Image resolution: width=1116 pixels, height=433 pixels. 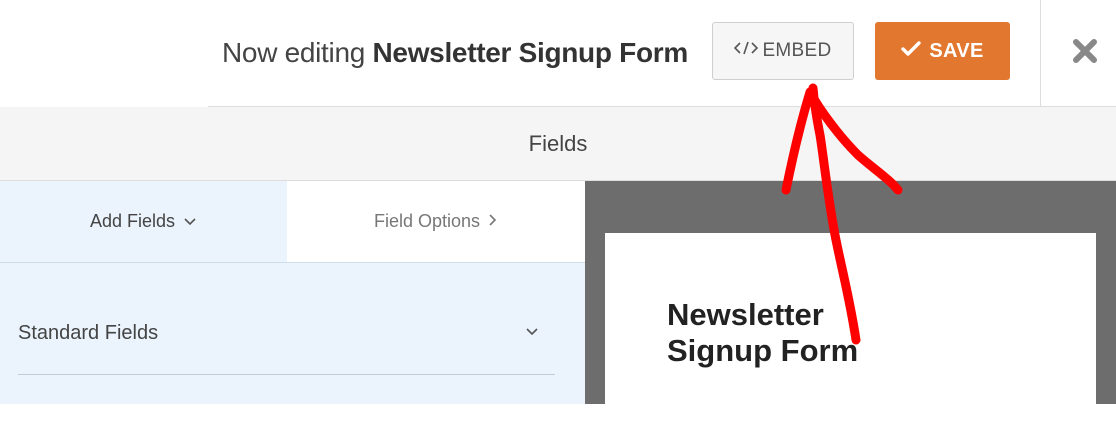 What do you see at coordinates (956, 50) in the screenshot?
I see `save-label: SAVE` at bounding box center [956, 50].